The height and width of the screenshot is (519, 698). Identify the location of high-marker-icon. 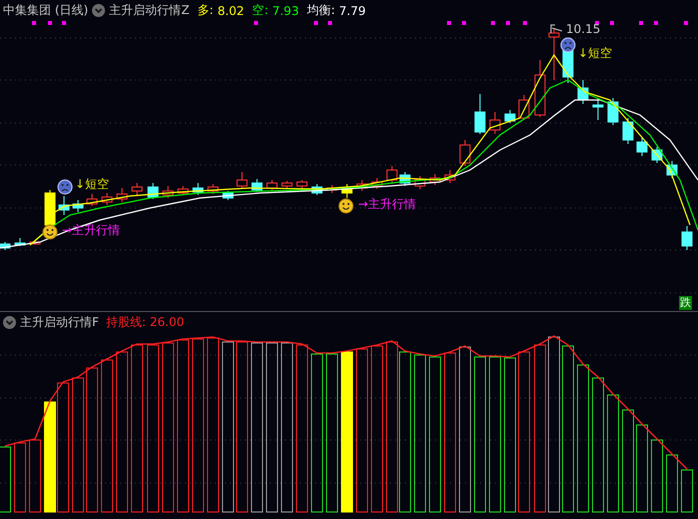
(556, 29).